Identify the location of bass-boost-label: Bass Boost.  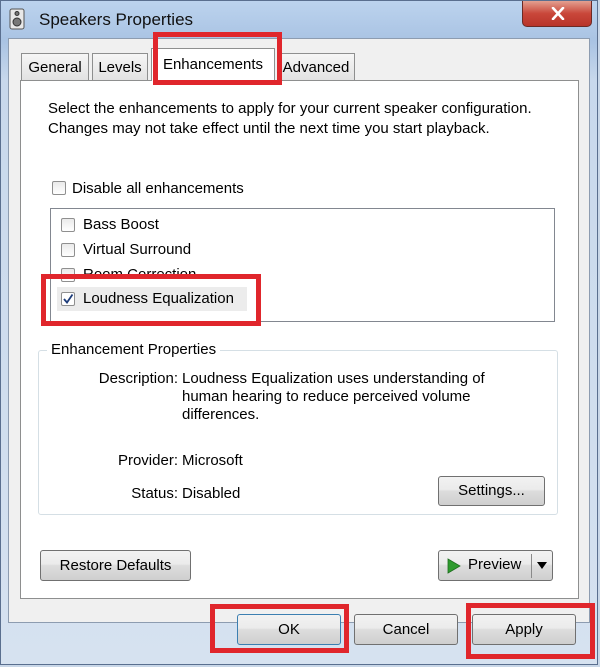
(121, 224).